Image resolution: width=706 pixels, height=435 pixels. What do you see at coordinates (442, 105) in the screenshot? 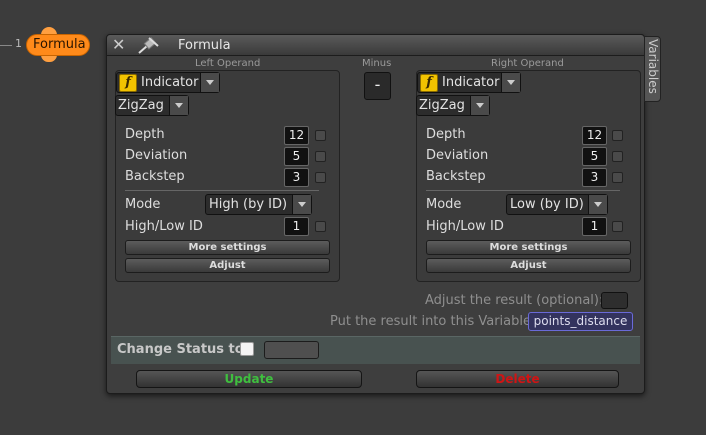
I see `right-indicator-value: ZigZag` at bounding box center [442, 105].